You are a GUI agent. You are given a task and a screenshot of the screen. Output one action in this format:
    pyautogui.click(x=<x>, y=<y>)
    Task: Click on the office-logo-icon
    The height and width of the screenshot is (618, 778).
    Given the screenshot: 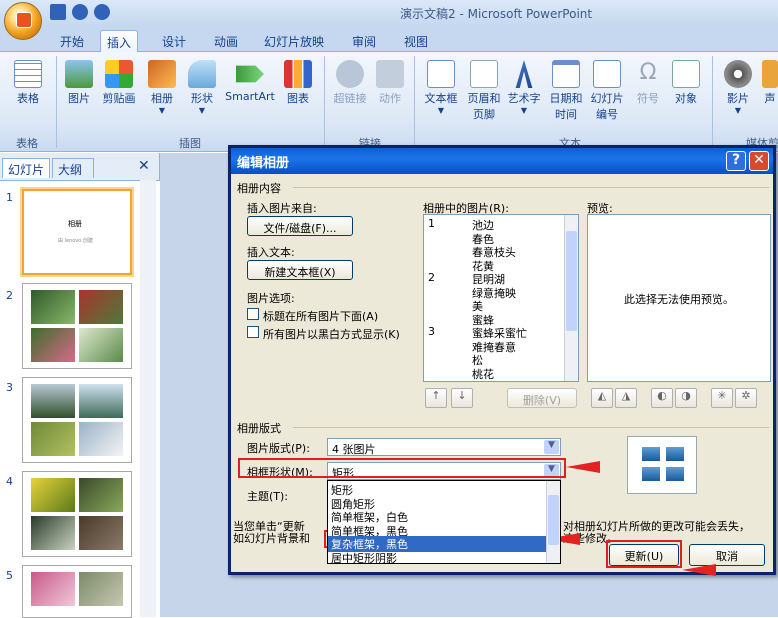 What is the action you would take?
    pyautogui.click(x=24, y=20)
    